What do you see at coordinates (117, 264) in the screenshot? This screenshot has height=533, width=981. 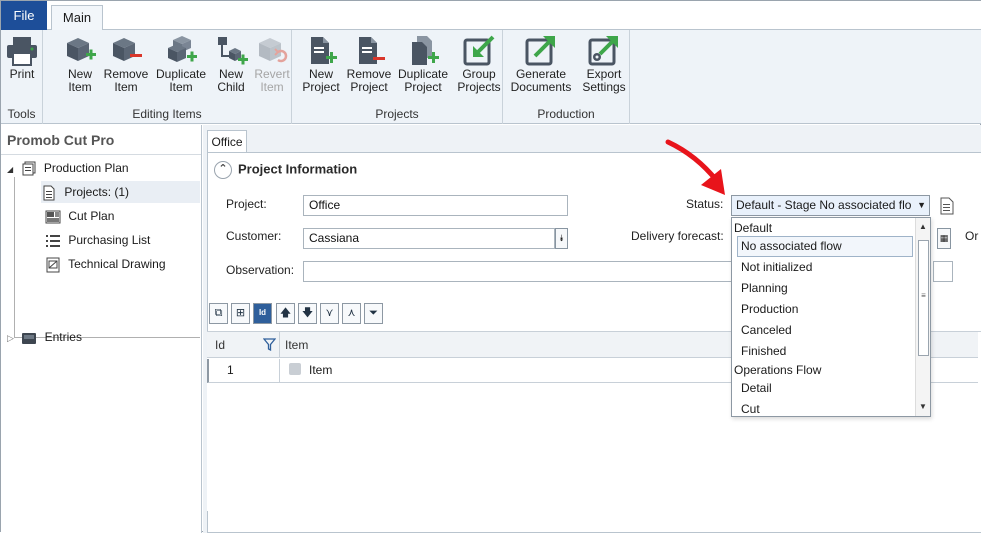 I see `tree-item-label: Technical Drawing` at bounding box center [117, 264].